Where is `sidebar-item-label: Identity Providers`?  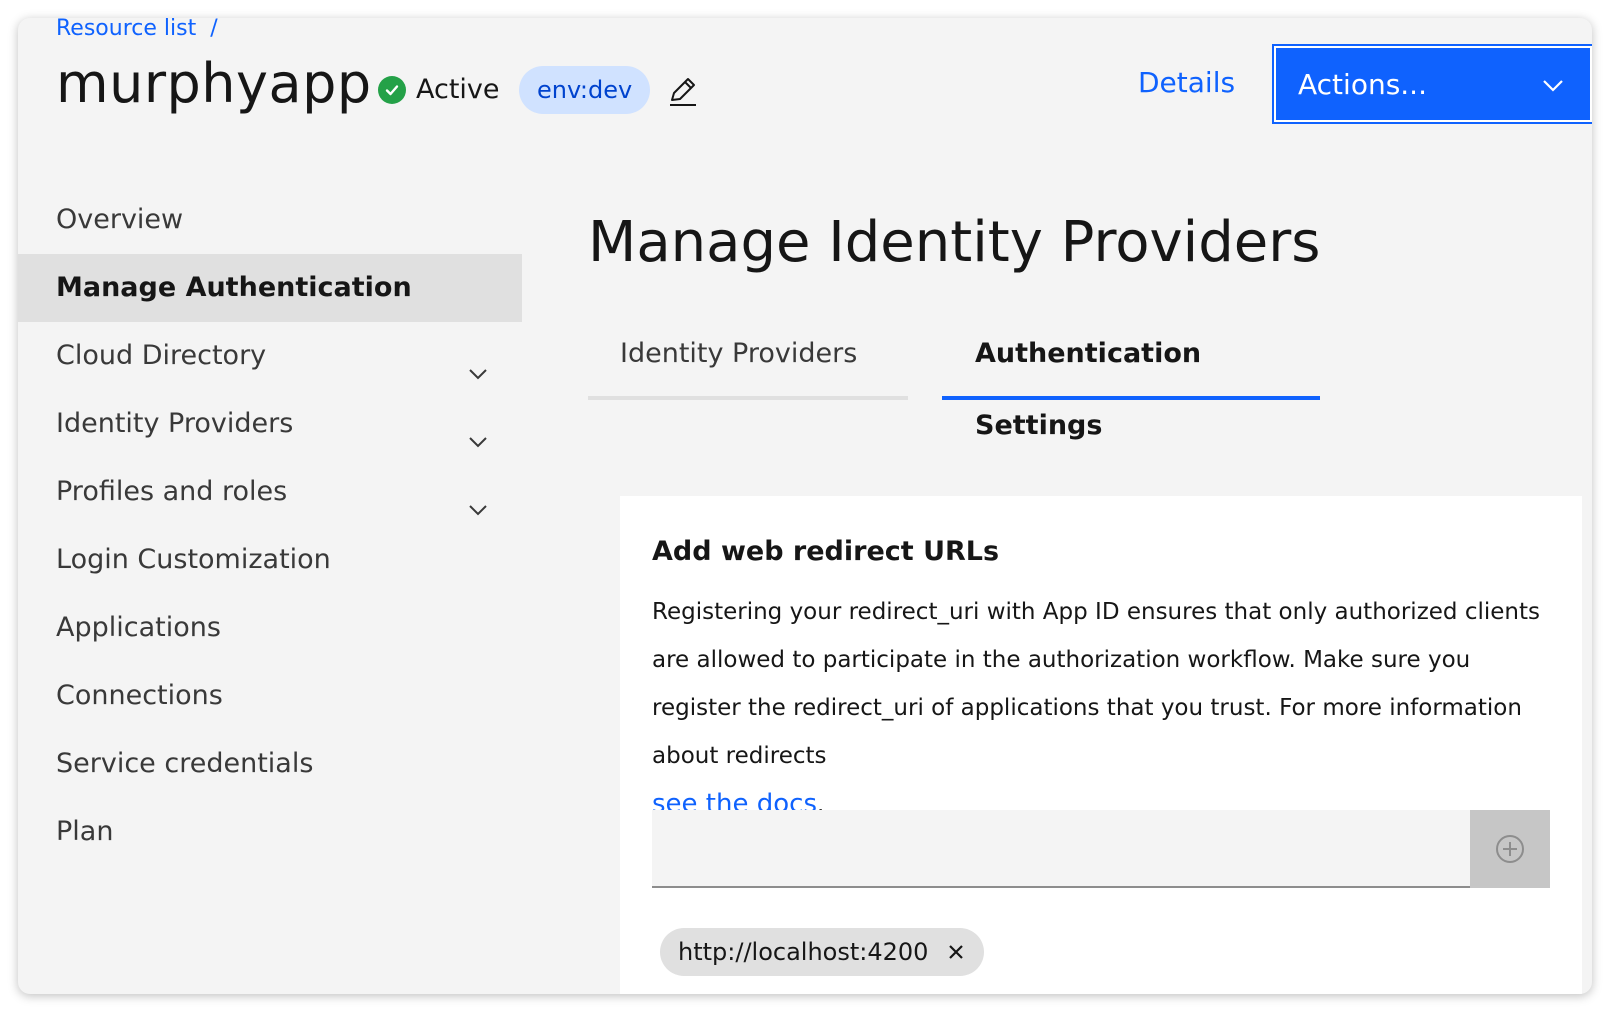
sidebar-item-label: Identity Providers is located at coordinates (175, 423).